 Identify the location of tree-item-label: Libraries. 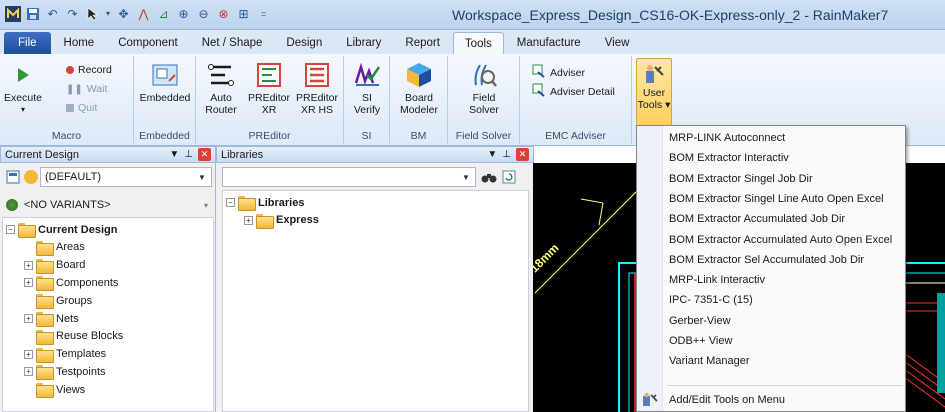
(281, 202).